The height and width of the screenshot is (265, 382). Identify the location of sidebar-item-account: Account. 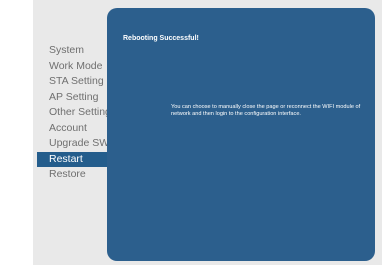
(72, 129).